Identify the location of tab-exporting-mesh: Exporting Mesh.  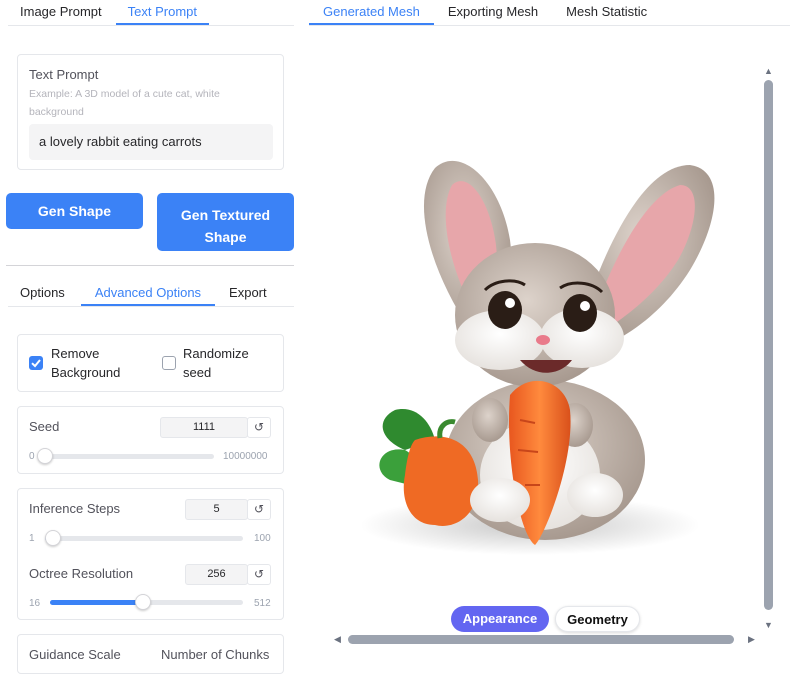
(493, 12).